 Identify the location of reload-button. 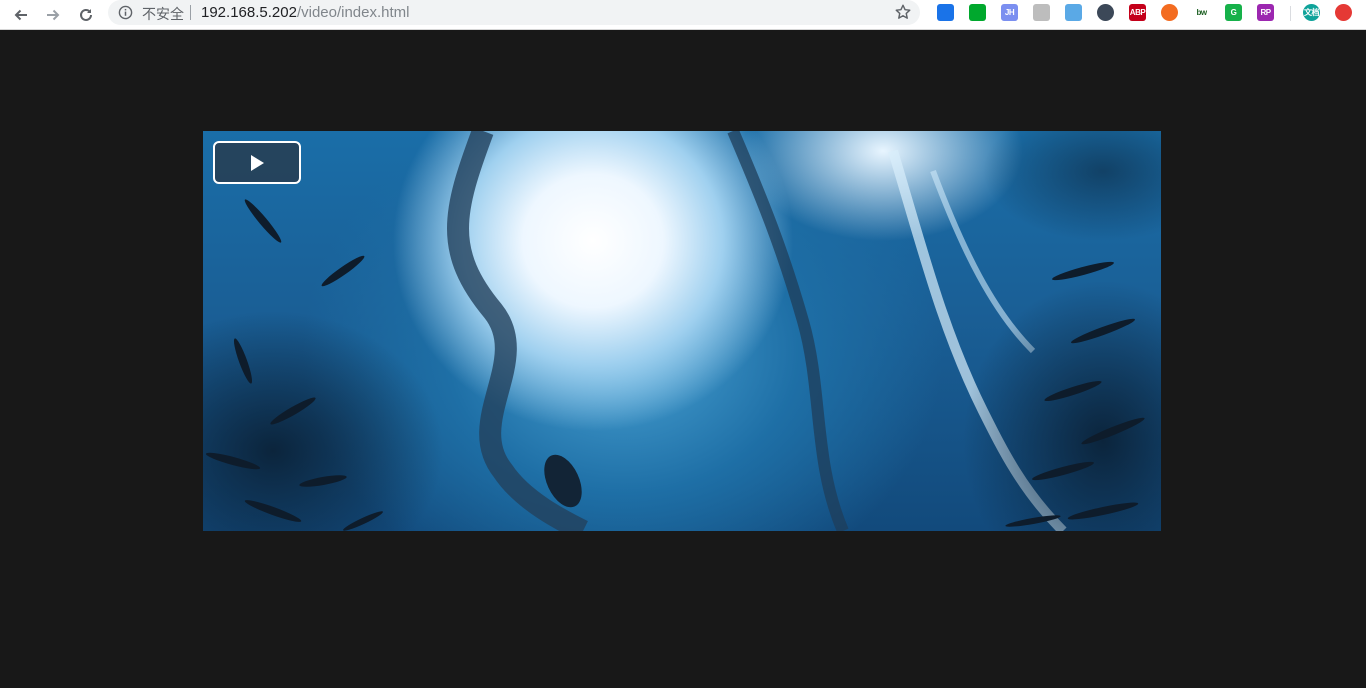
(86, 15).